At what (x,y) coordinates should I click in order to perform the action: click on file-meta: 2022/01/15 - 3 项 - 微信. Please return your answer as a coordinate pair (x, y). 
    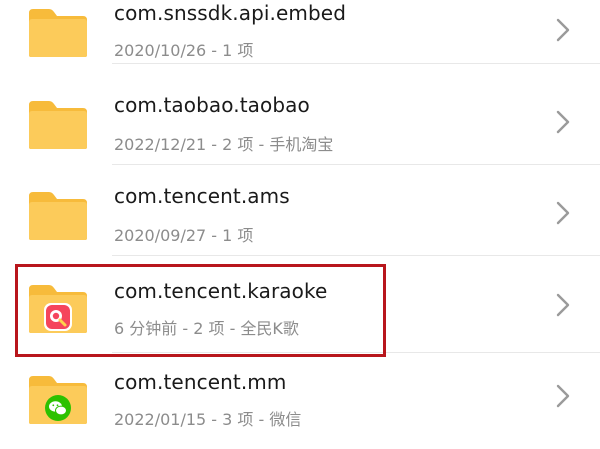
    Looking at the image, I should click on (208, 419).